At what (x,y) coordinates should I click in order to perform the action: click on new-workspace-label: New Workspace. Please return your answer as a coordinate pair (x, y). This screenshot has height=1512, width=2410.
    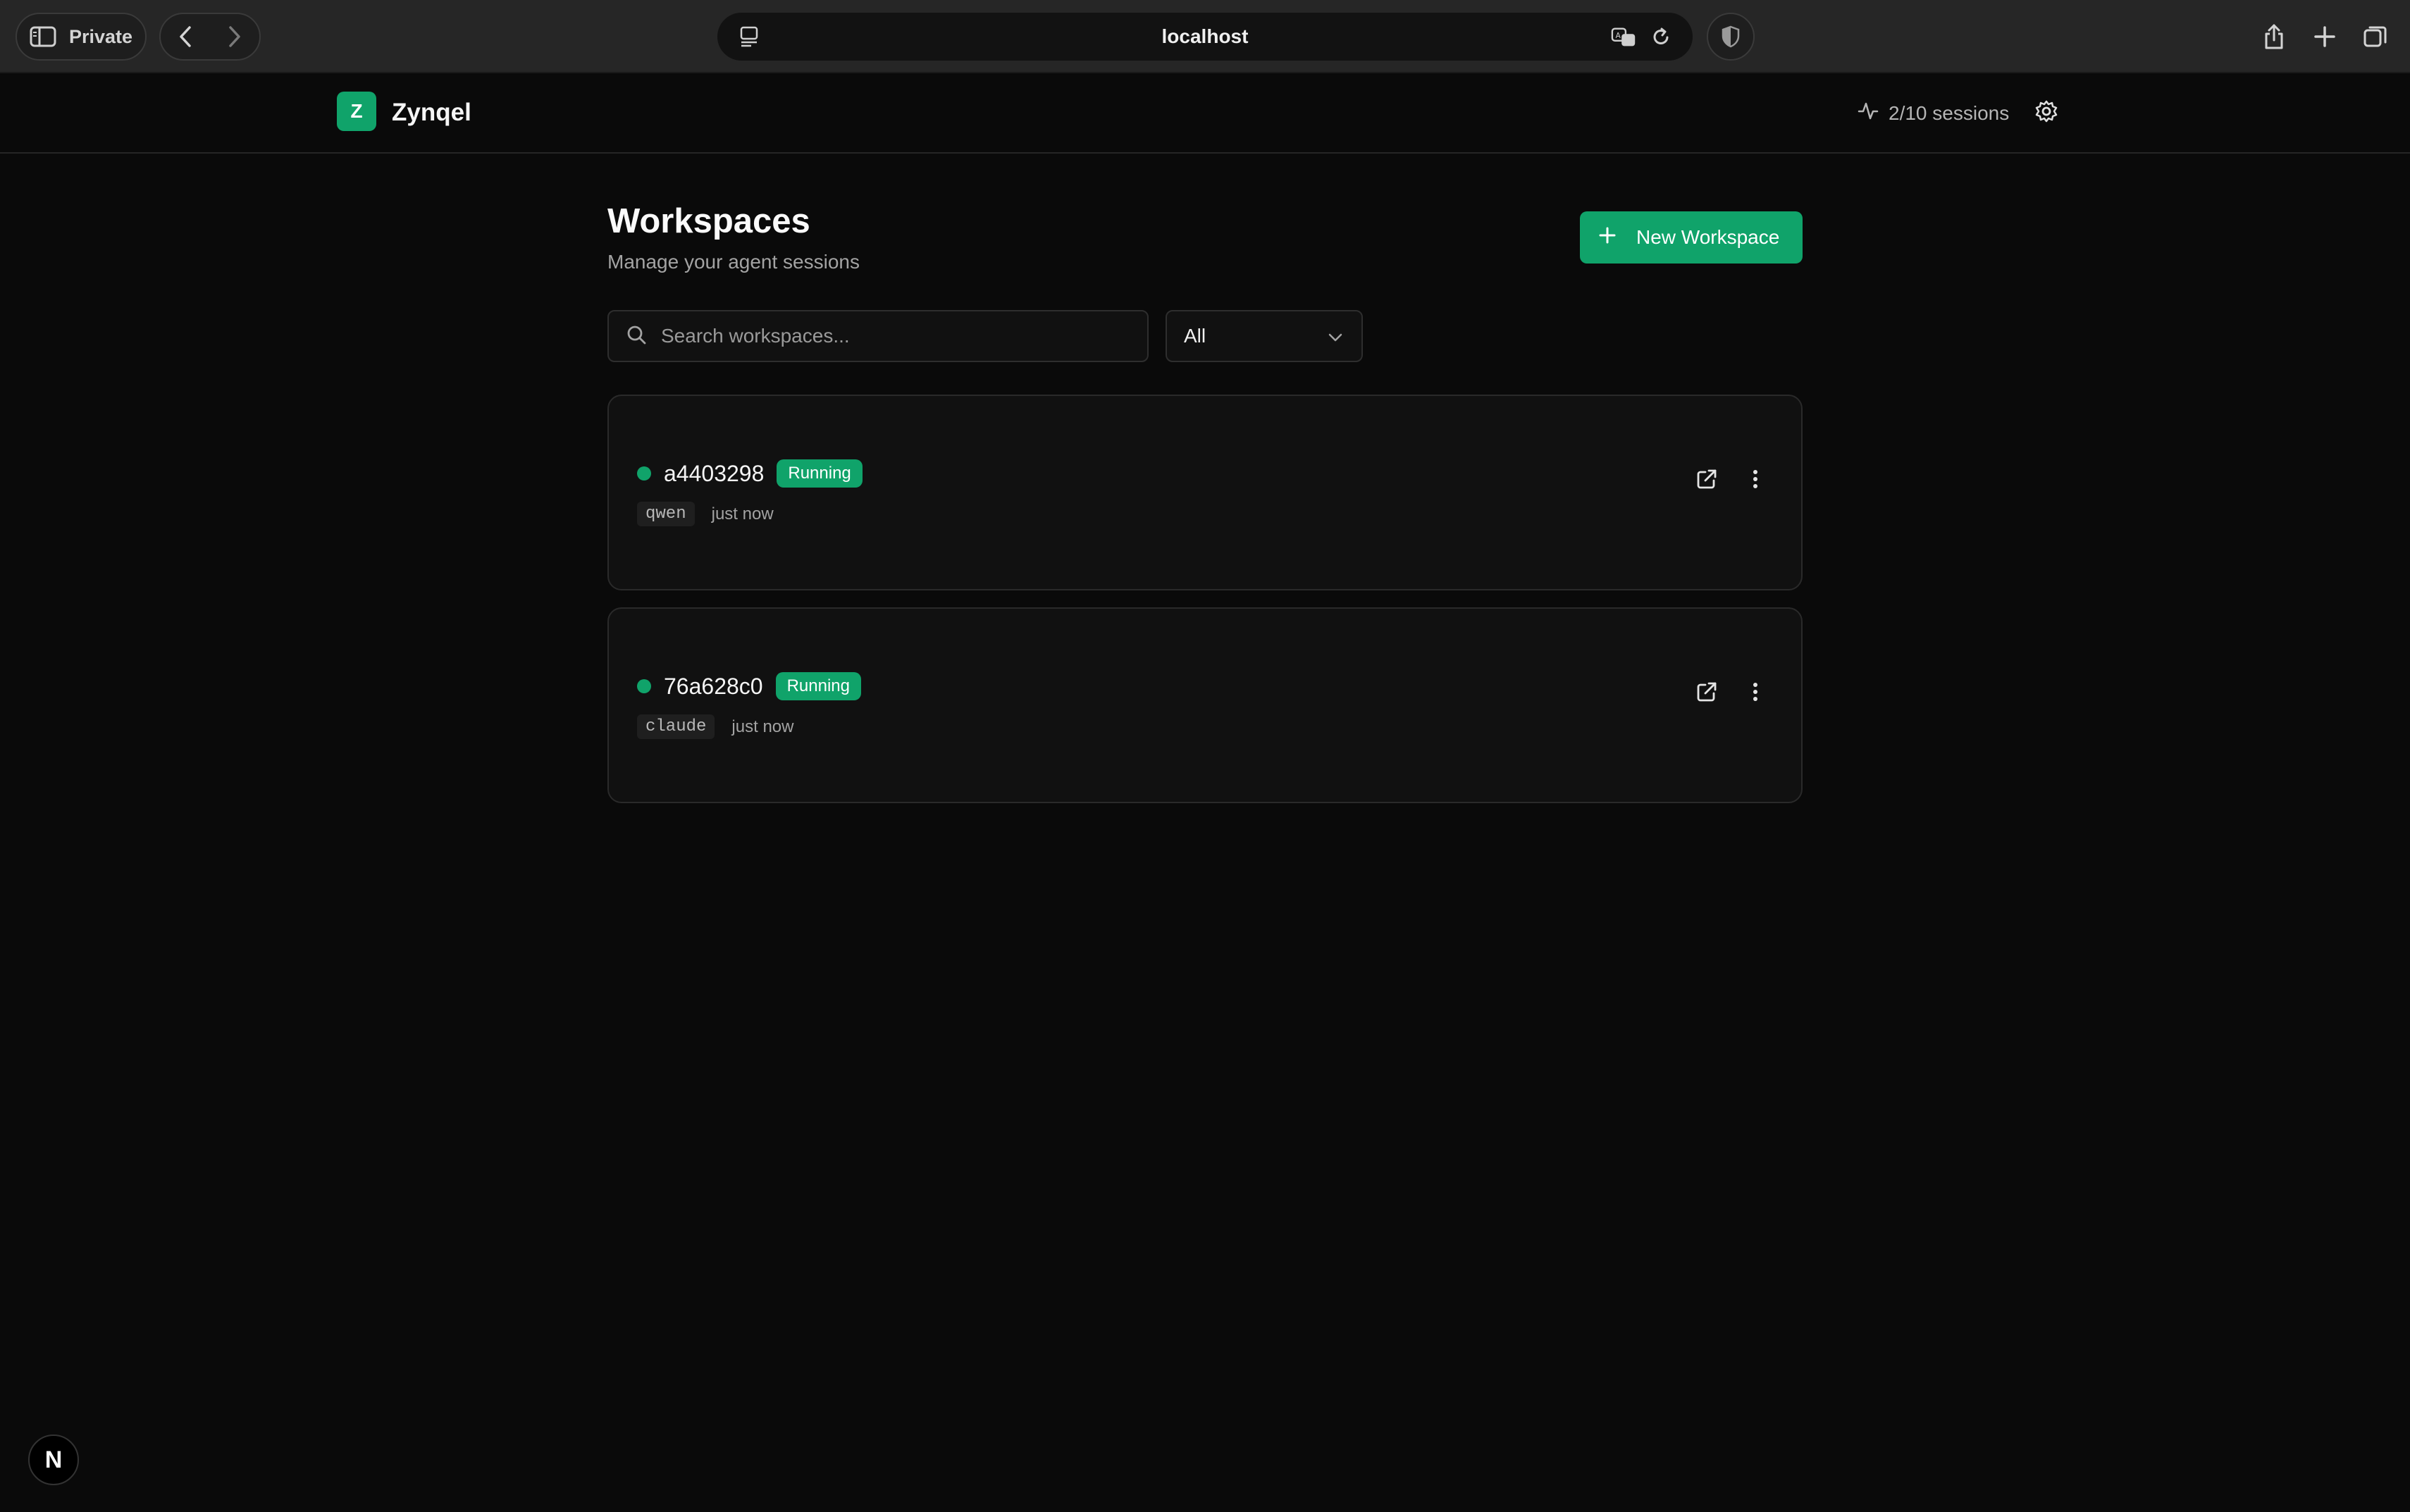
    Looking at the image, I should click on (1708, 237).